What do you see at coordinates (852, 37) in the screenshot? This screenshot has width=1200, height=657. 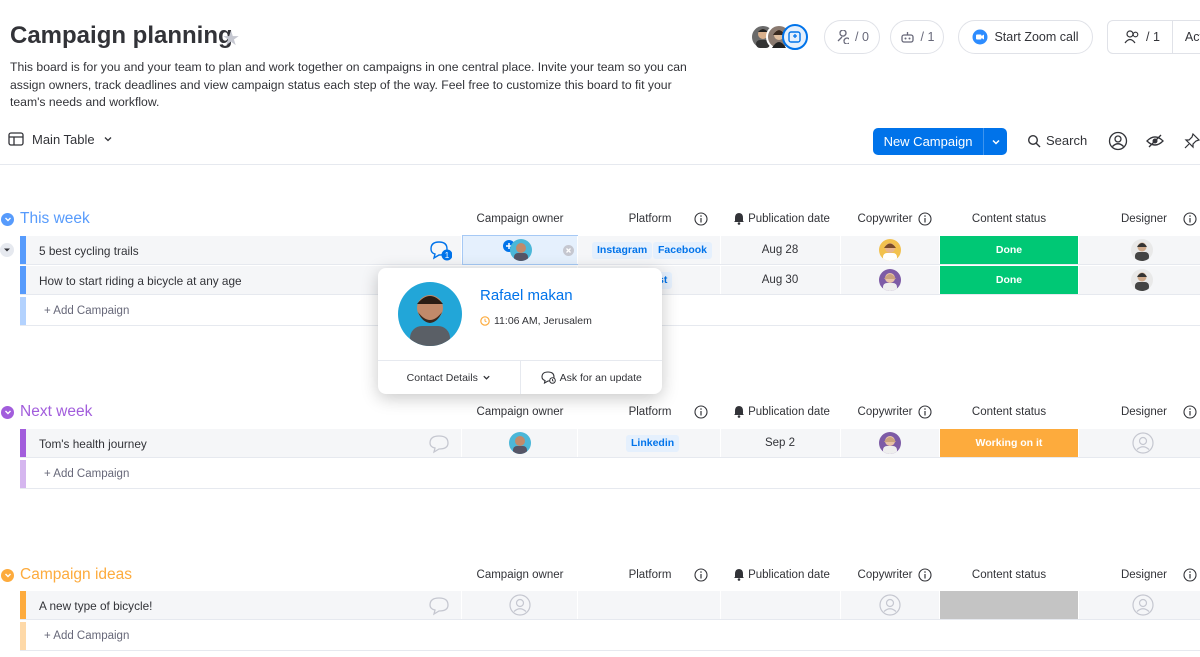 I see `integrations-button: / 0` at bounding box center [852, 37].